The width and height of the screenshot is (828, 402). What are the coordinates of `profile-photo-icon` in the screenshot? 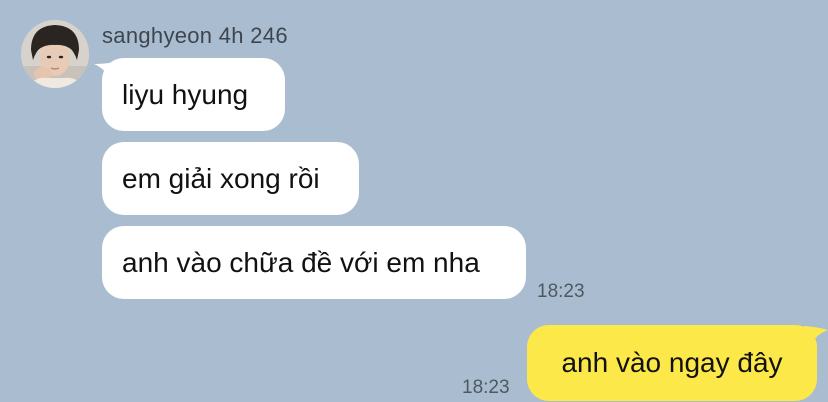 It's located at (55, 54).